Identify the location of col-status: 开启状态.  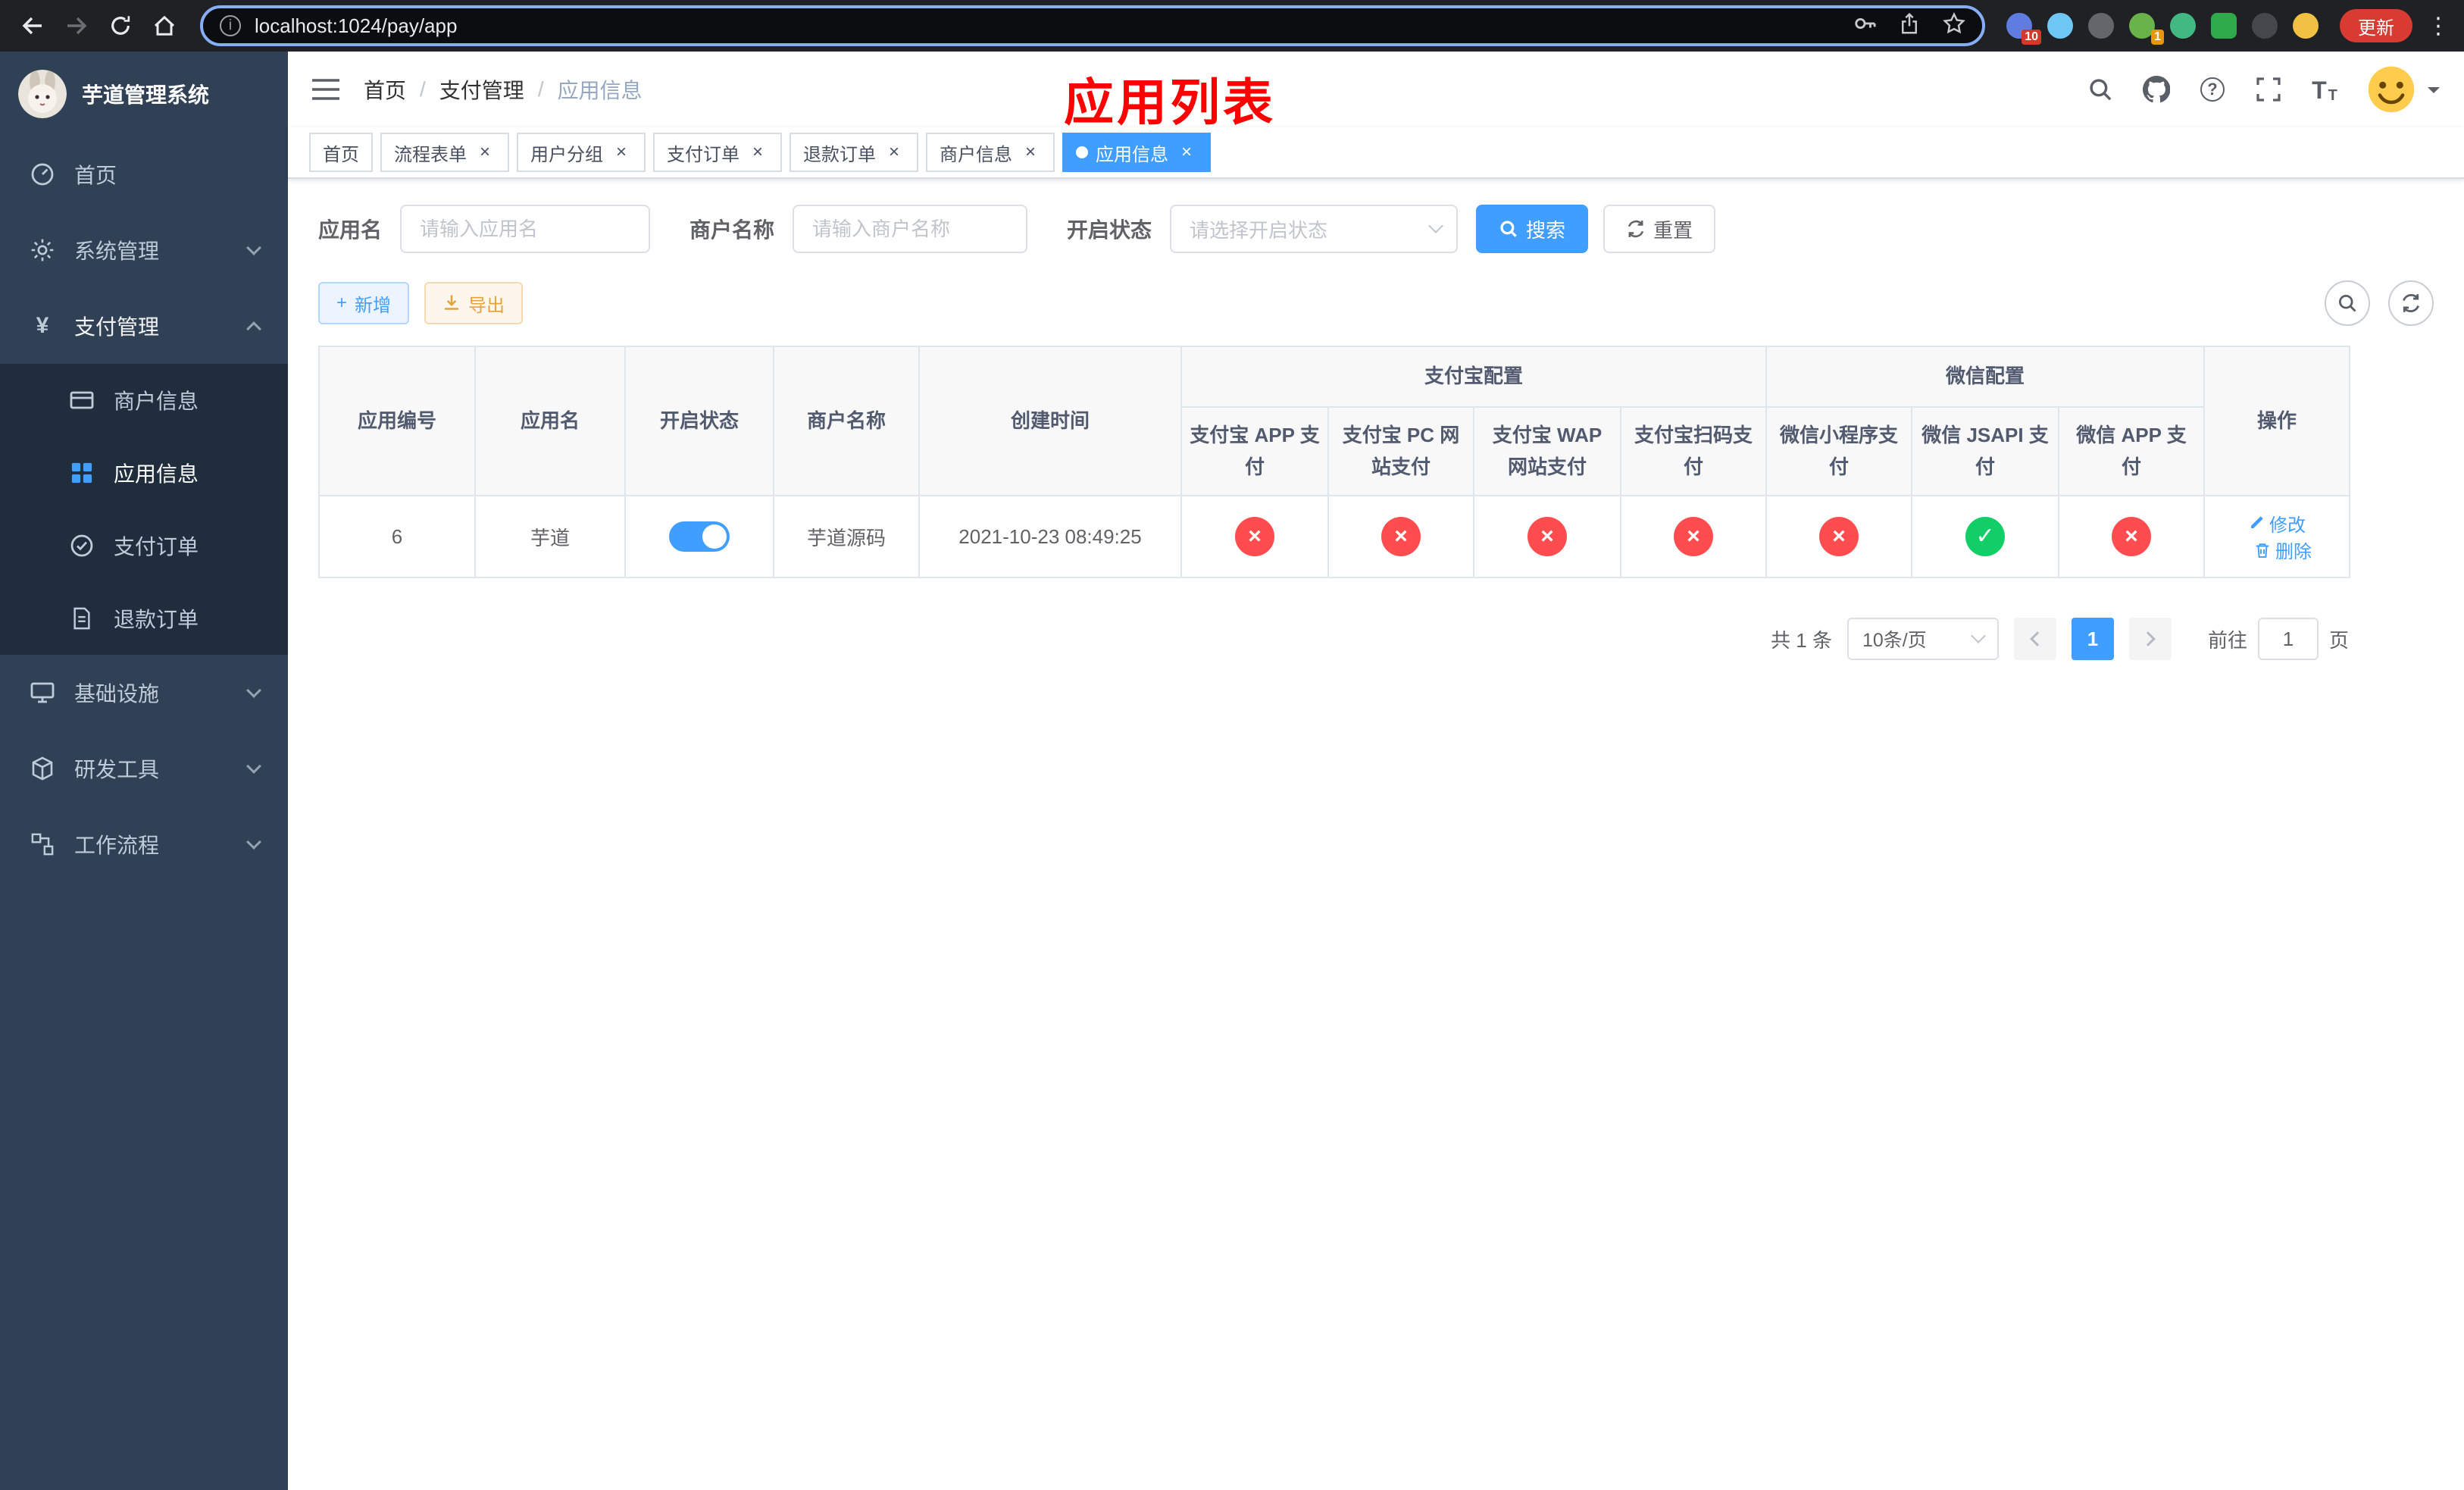
(699, 422).